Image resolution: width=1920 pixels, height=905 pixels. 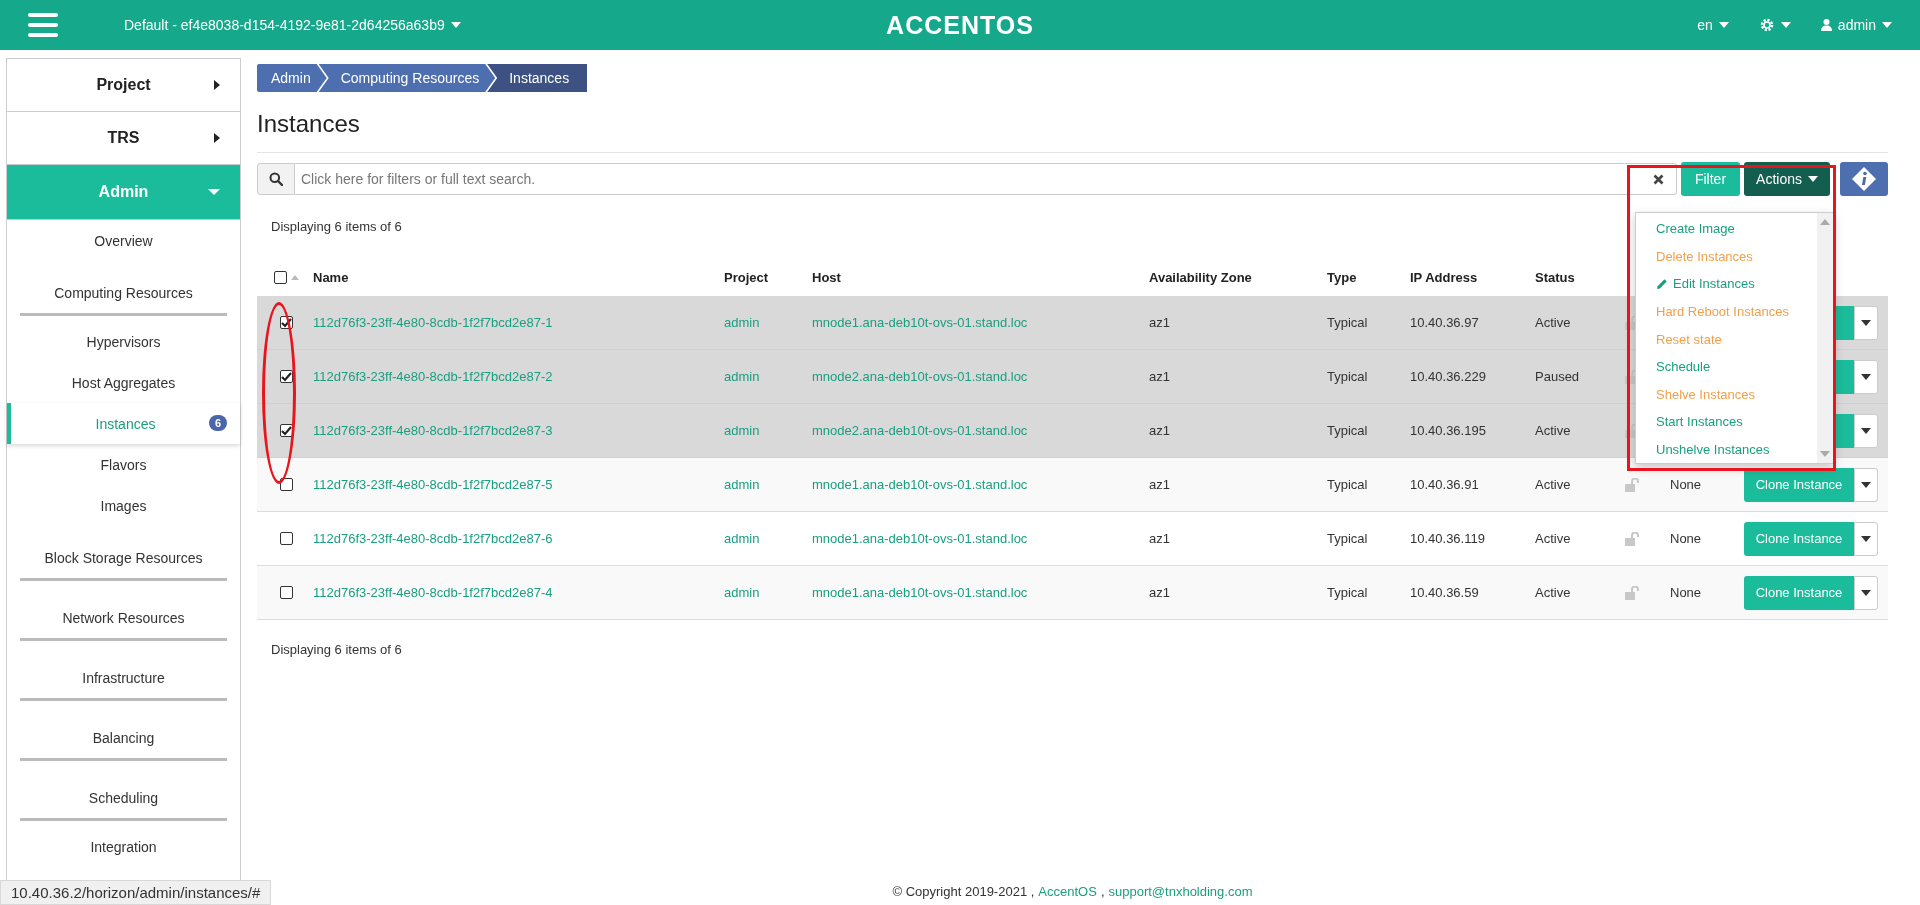 What do you see at coordinates (1555, 277) in the screenshot?
I see `column-header: Status` at bounding box center [1555, 277].